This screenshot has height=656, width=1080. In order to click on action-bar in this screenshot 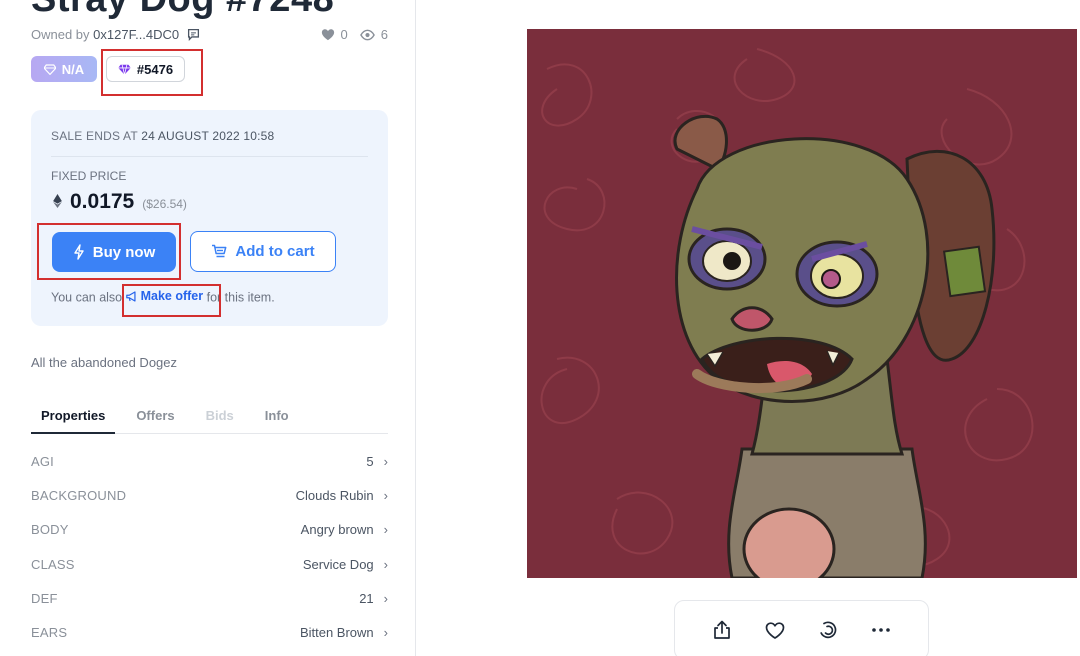, I will do `click(801, 628)`.